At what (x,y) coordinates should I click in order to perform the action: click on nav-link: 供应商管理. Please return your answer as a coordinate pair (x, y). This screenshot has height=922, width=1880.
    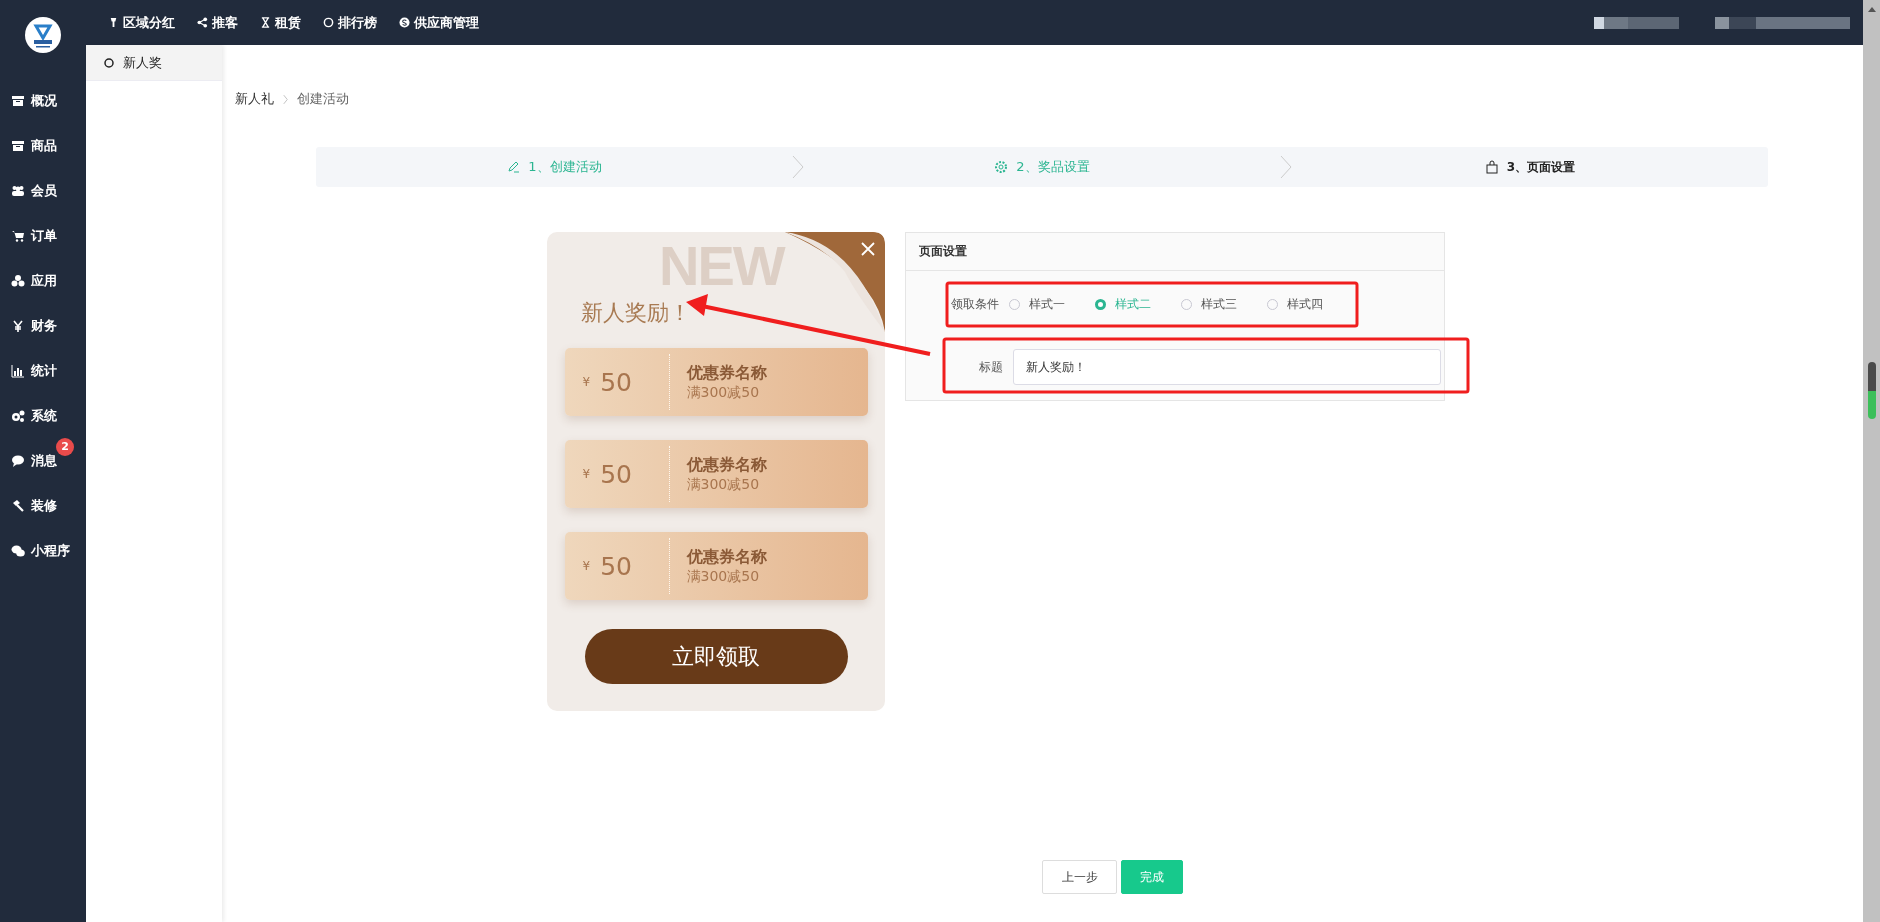
    Looking at the image, I should click on (439, 22).